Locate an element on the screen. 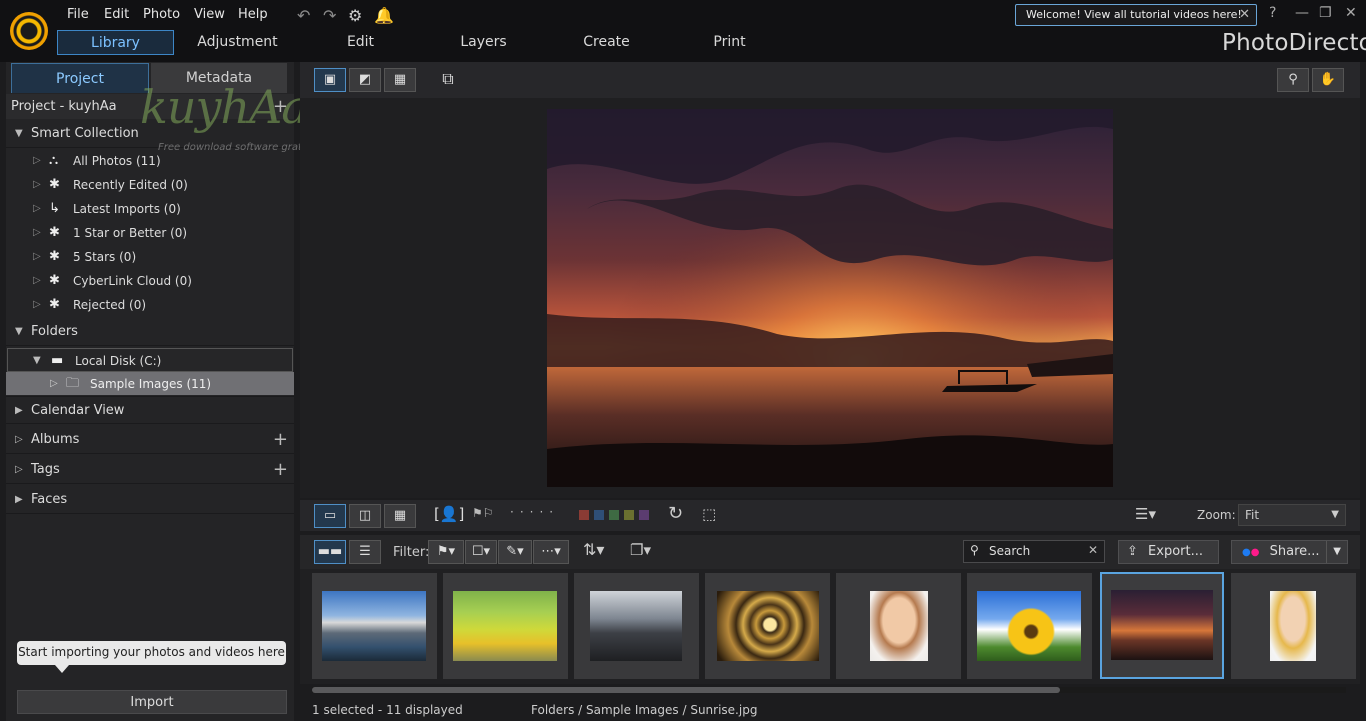  flag-icon: ⚑⚐ is located at coordinates (483, 513).